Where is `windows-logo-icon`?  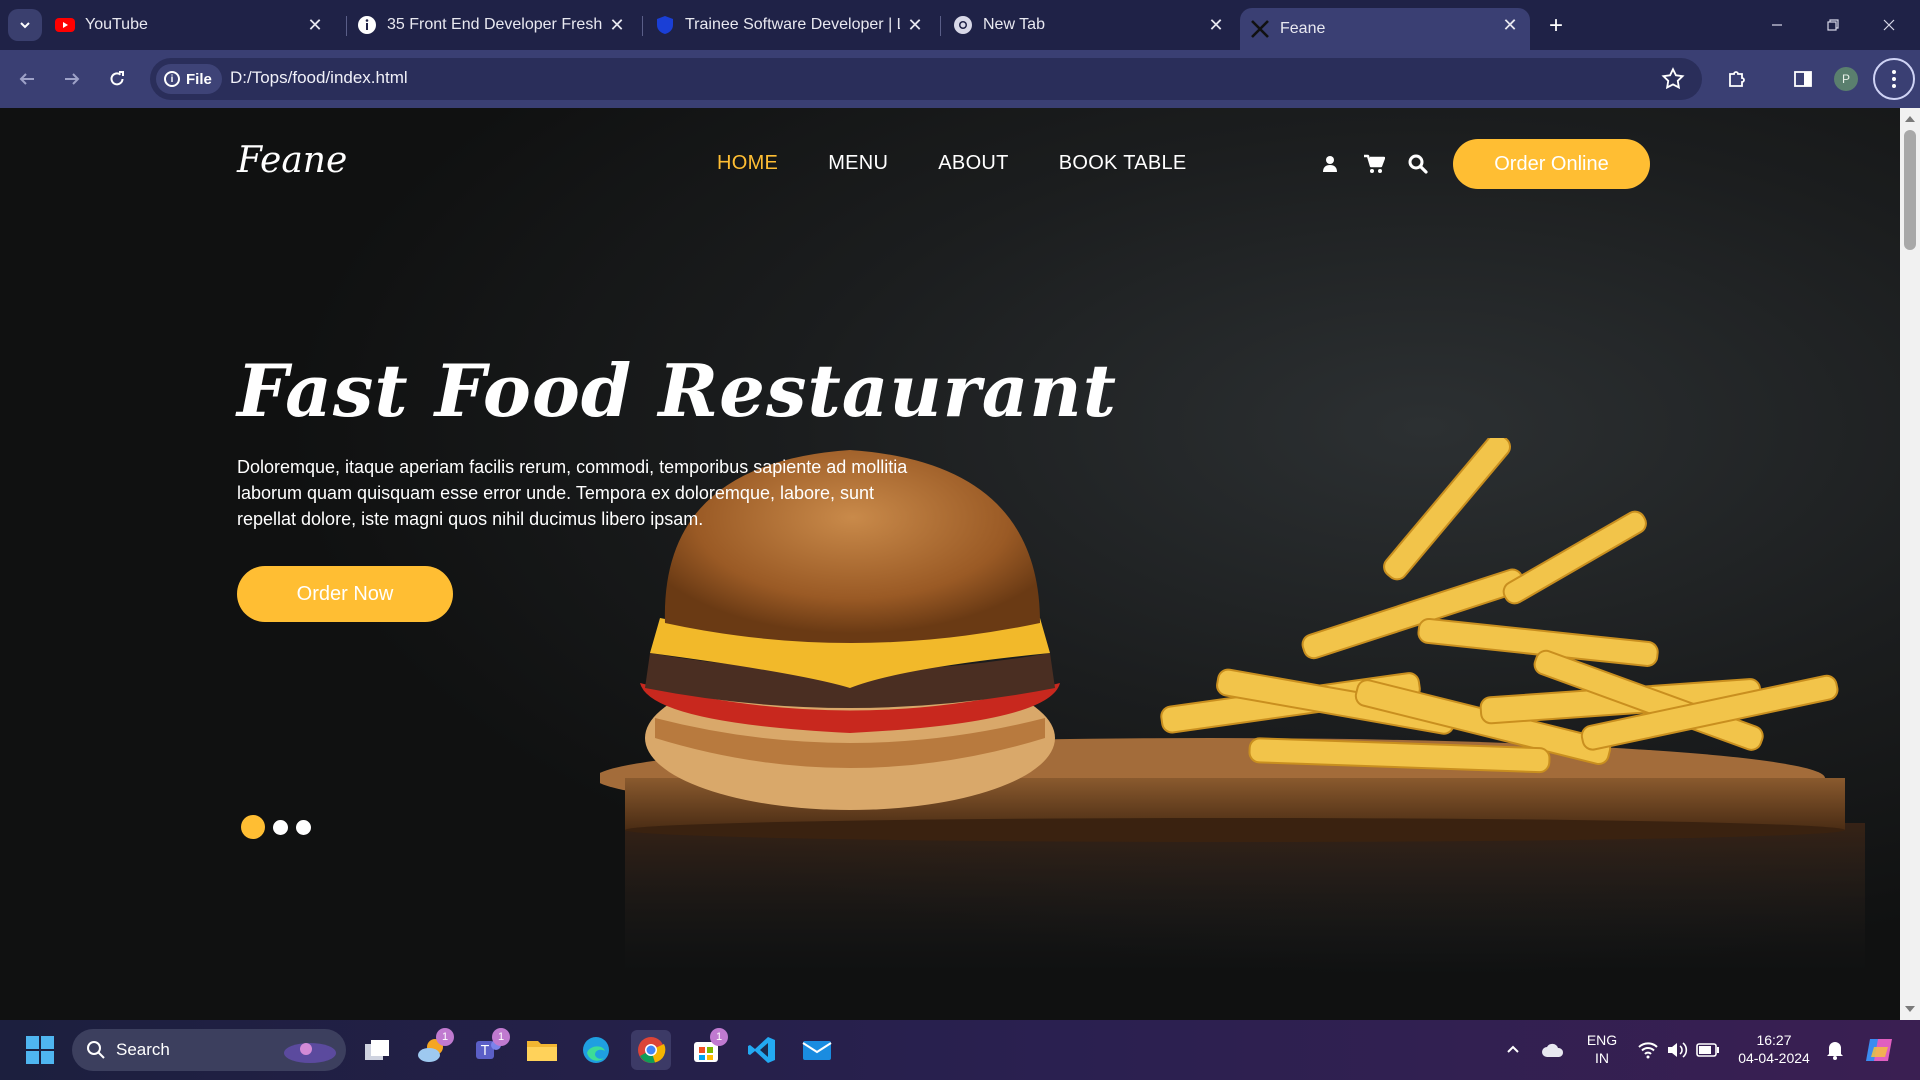 windows-logo-icon is located at coordinates (40, 1050).